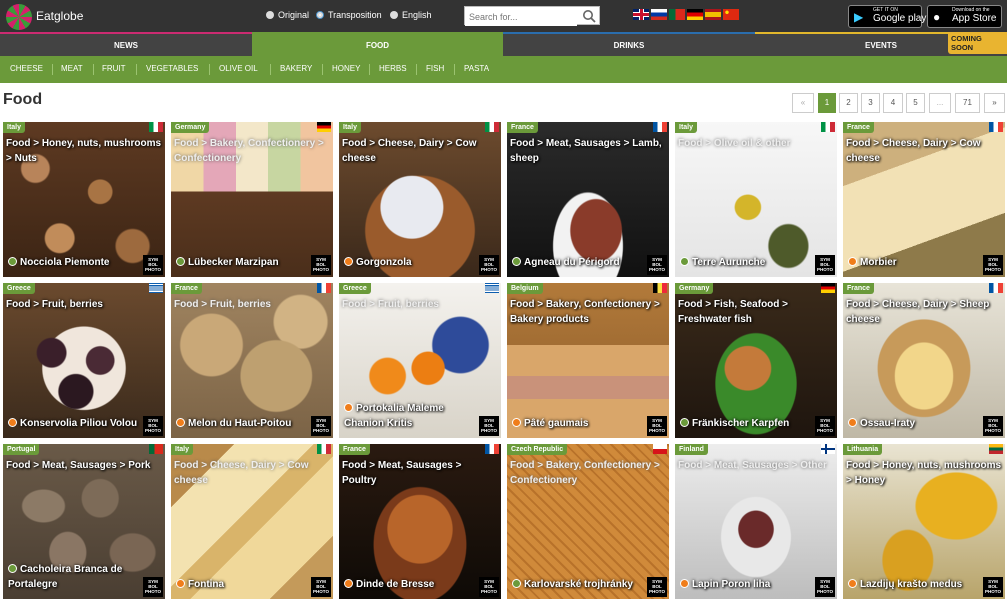 Image resolution: width=1007 pixels, height=600 pixels. I want to click on product-name: Morbier, so click(914, 262).